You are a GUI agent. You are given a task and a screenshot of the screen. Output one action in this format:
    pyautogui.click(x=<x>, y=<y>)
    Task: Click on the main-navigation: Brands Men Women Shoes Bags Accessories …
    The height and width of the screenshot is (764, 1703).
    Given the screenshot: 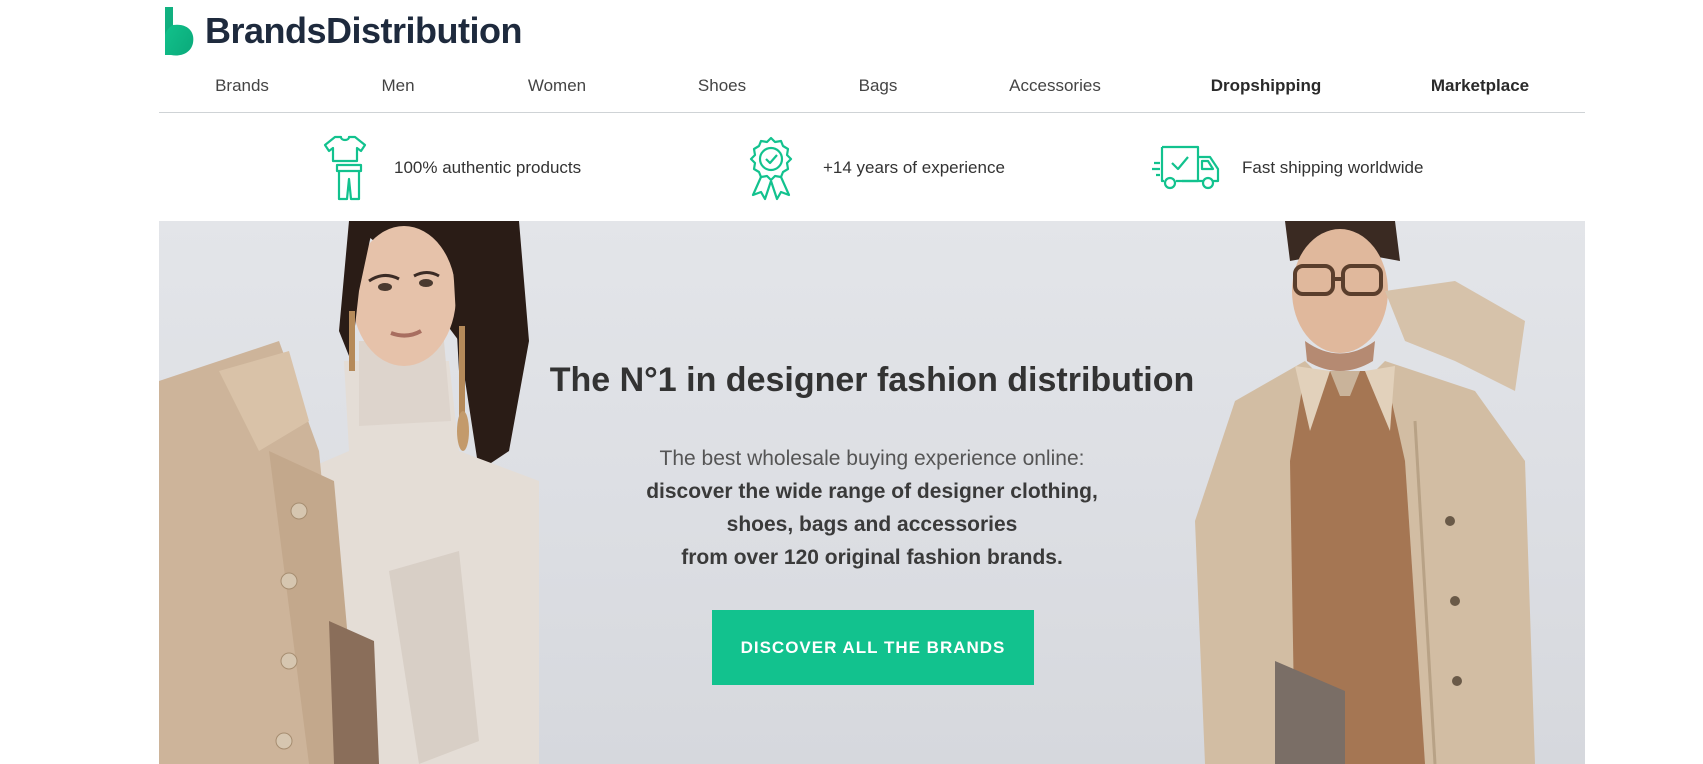 What is the action you would take?
    pyautogui.click(x=872, y=87)
    